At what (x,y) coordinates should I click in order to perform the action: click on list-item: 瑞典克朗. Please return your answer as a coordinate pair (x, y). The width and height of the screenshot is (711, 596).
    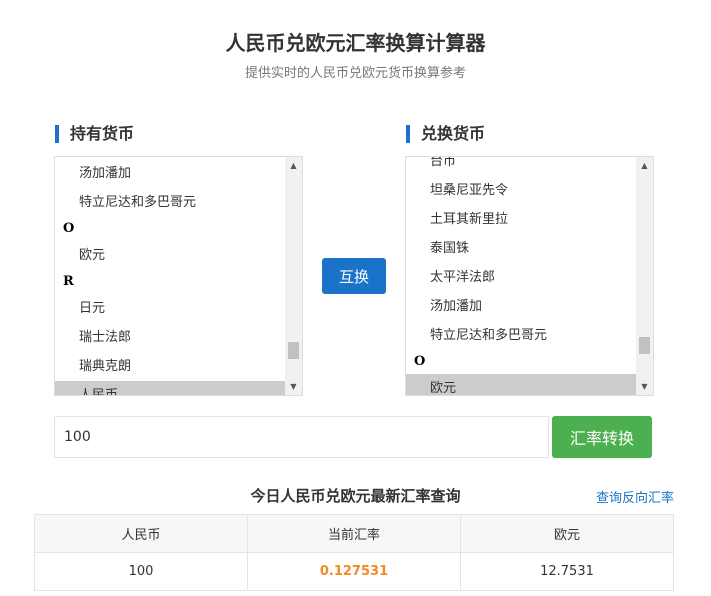
    Looking at the image, I should click on (170, 366).